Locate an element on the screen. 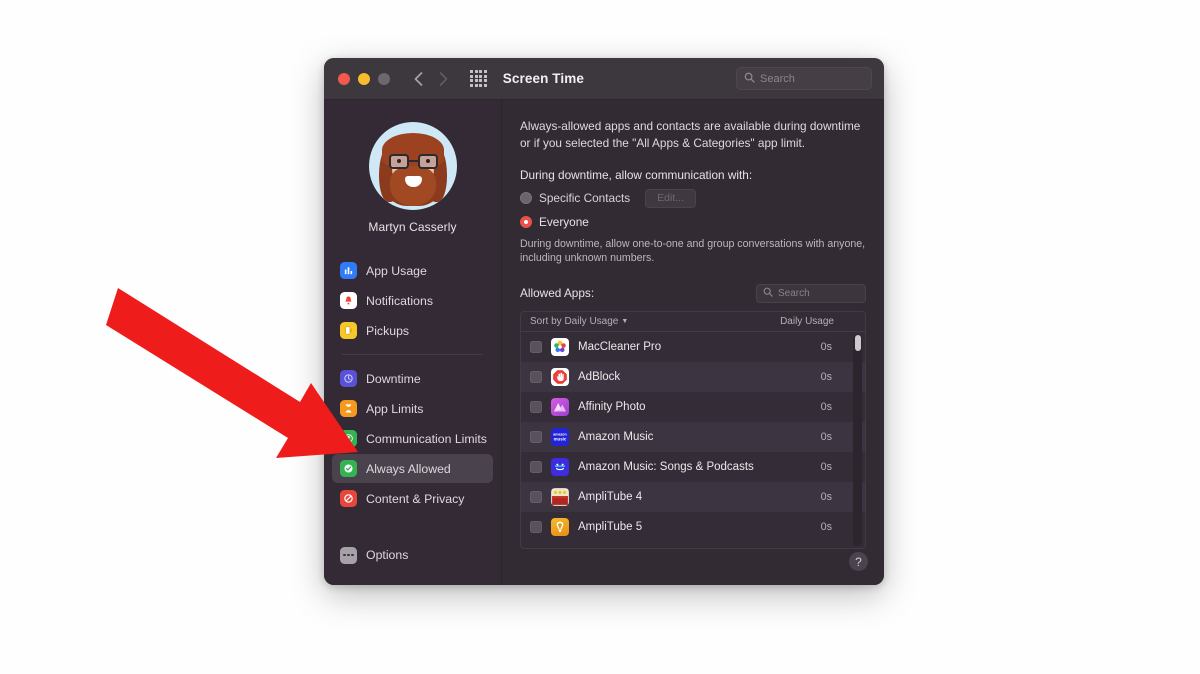 The image size is (1200, 674). apps-search-input: Search is located at coordinates (811, 293).